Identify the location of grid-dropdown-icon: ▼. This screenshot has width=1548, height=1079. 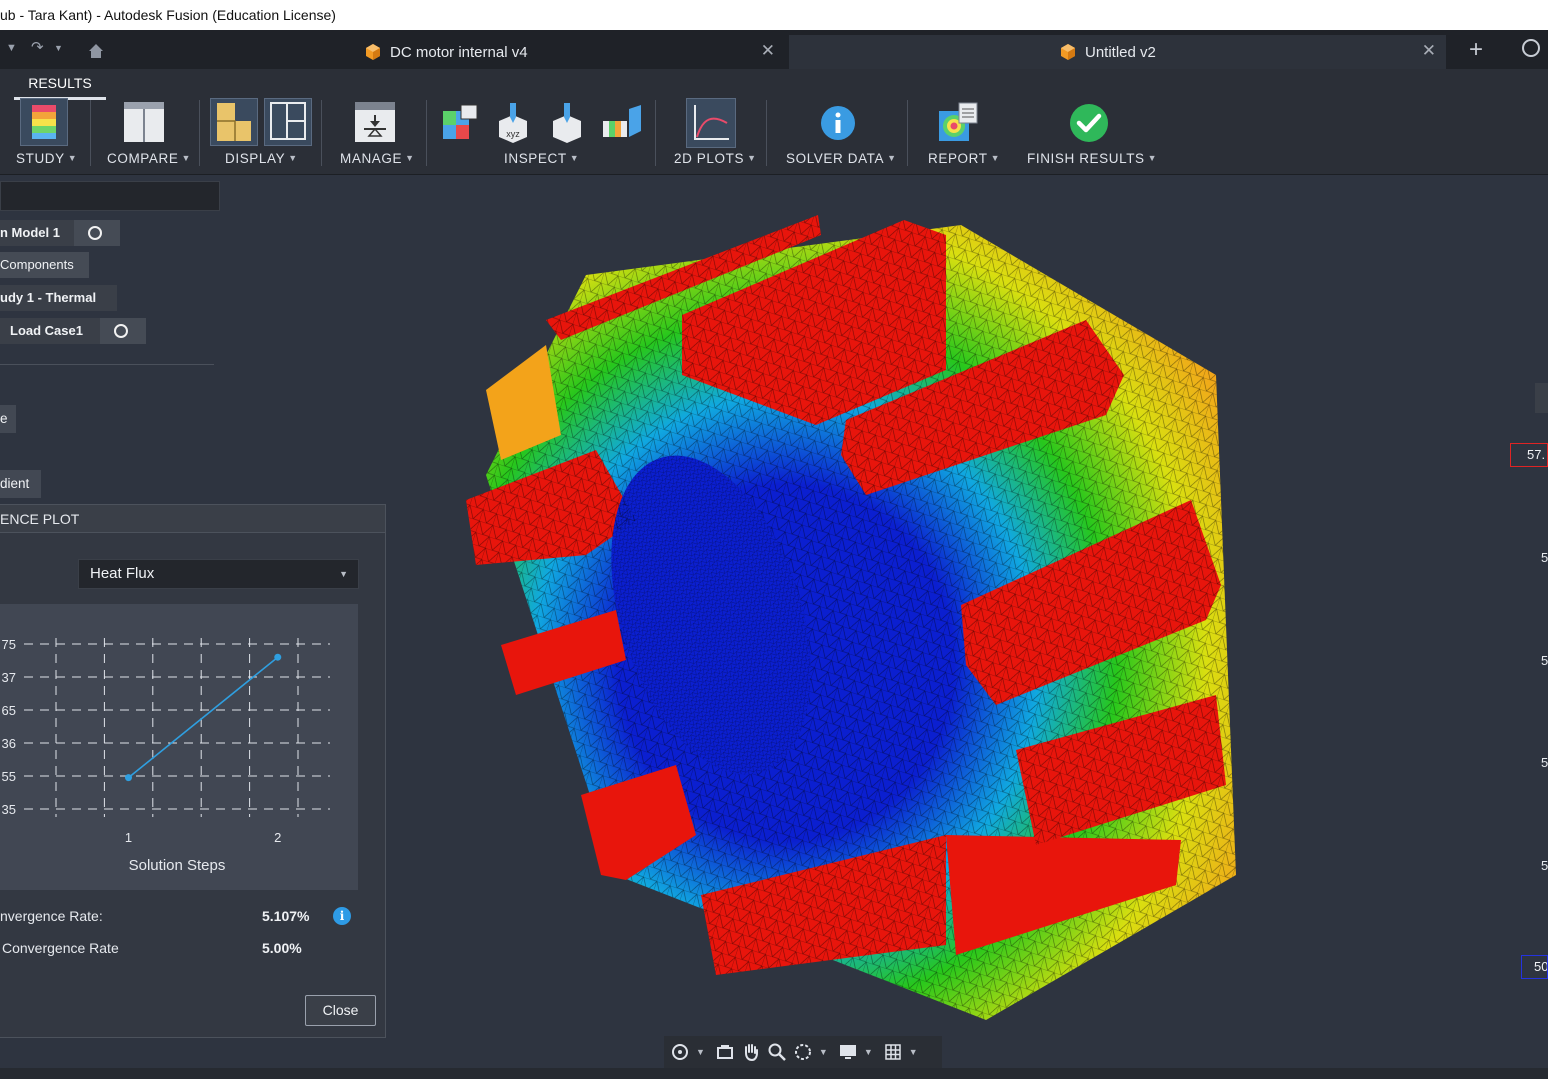
(913, 1052).